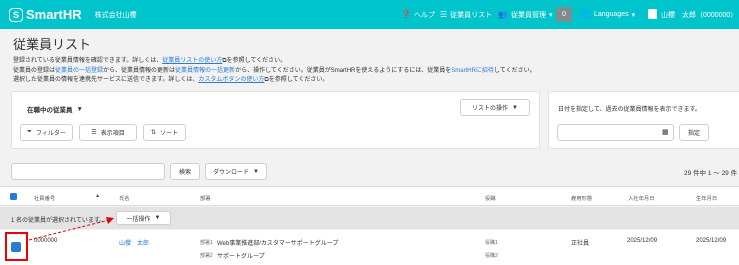 This screenshot has width=739, height=265. I want to click on arrow-line, so click(69, 230).